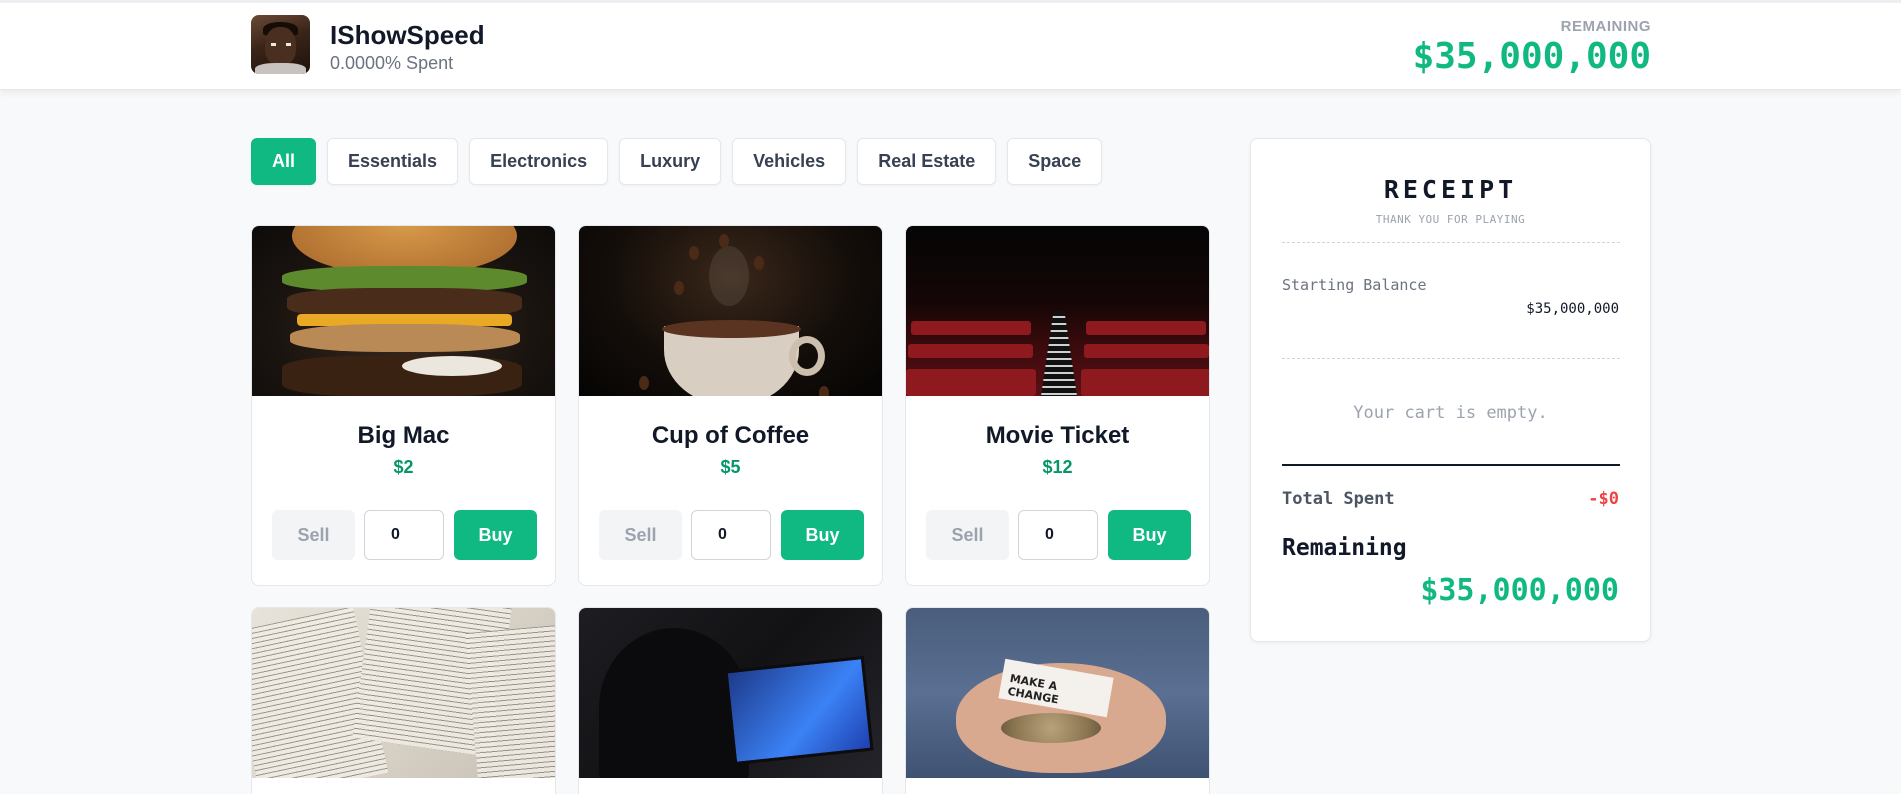  Describe the element at coordinates (403, 311) in the screenshot. I see `big-mac-image` at that location.